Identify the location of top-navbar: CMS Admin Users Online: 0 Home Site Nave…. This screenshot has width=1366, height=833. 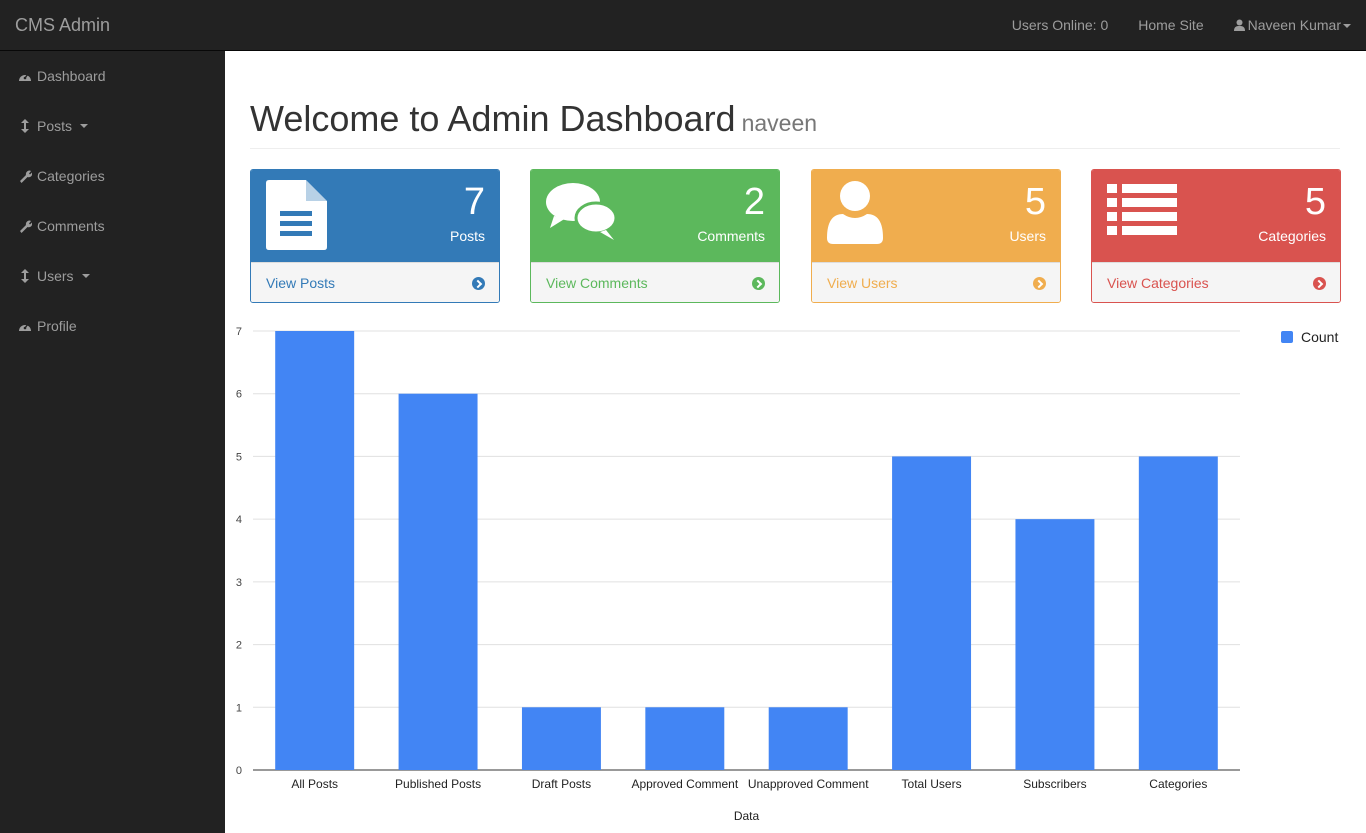
(683, 25).